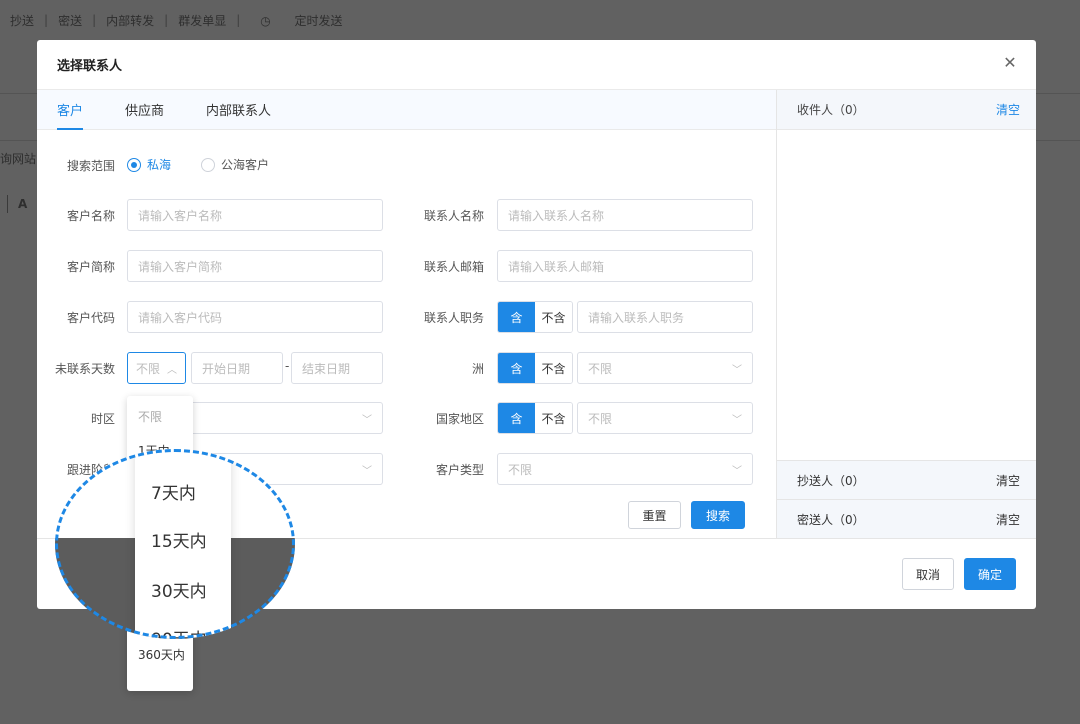 The width and height of the screenshot is (1080, 724). What do you see at coordinates (459, 419) in the screenshot?
I see `country-label: 国家地区` at bounding box center [459, 419].